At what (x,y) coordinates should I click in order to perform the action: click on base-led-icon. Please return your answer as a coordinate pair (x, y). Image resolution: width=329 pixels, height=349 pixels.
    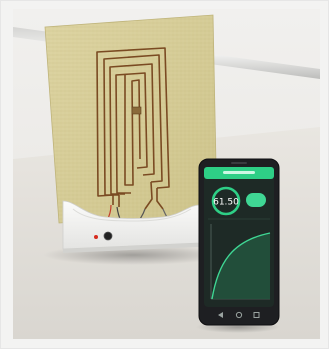
    Looking at the image, I should click on (96, 237).